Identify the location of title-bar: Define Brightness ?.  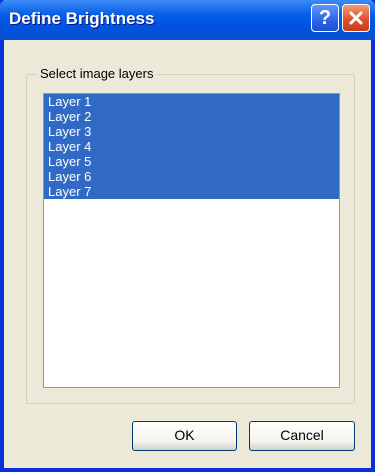
(187, 20).